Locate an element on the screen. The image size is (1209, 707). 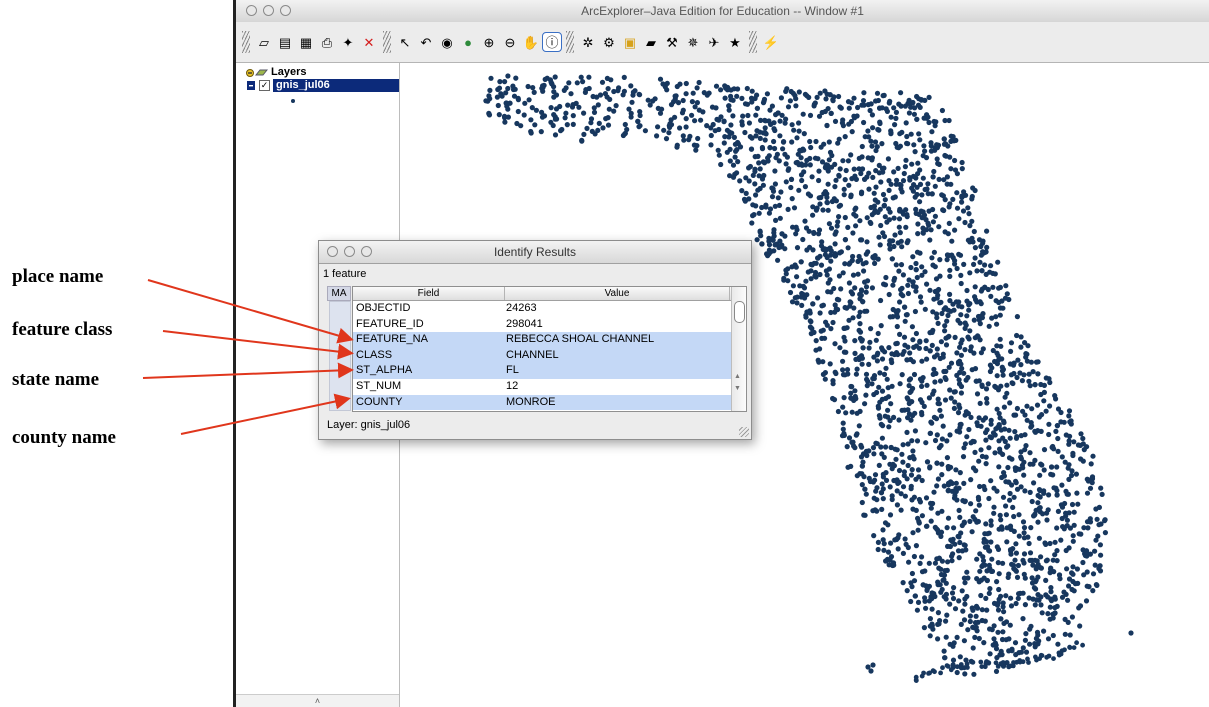
measure-icon: ⚒ is located at coordinates (672, 42).